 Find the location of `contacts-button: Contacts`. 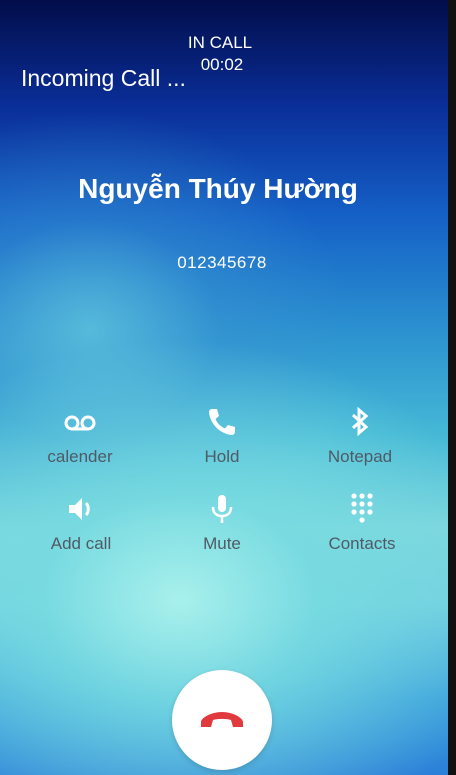

contacts-button: Contacts is located at coordinates (362, 527).